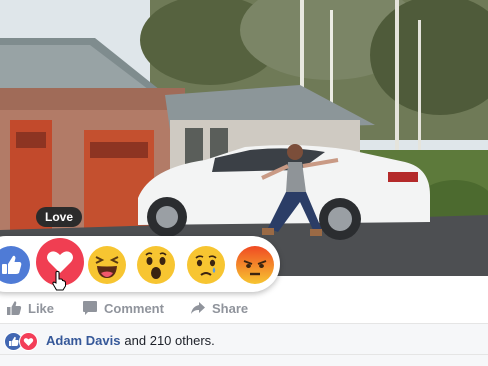  I want to click on reaction-sad-button, so click(206, 265).